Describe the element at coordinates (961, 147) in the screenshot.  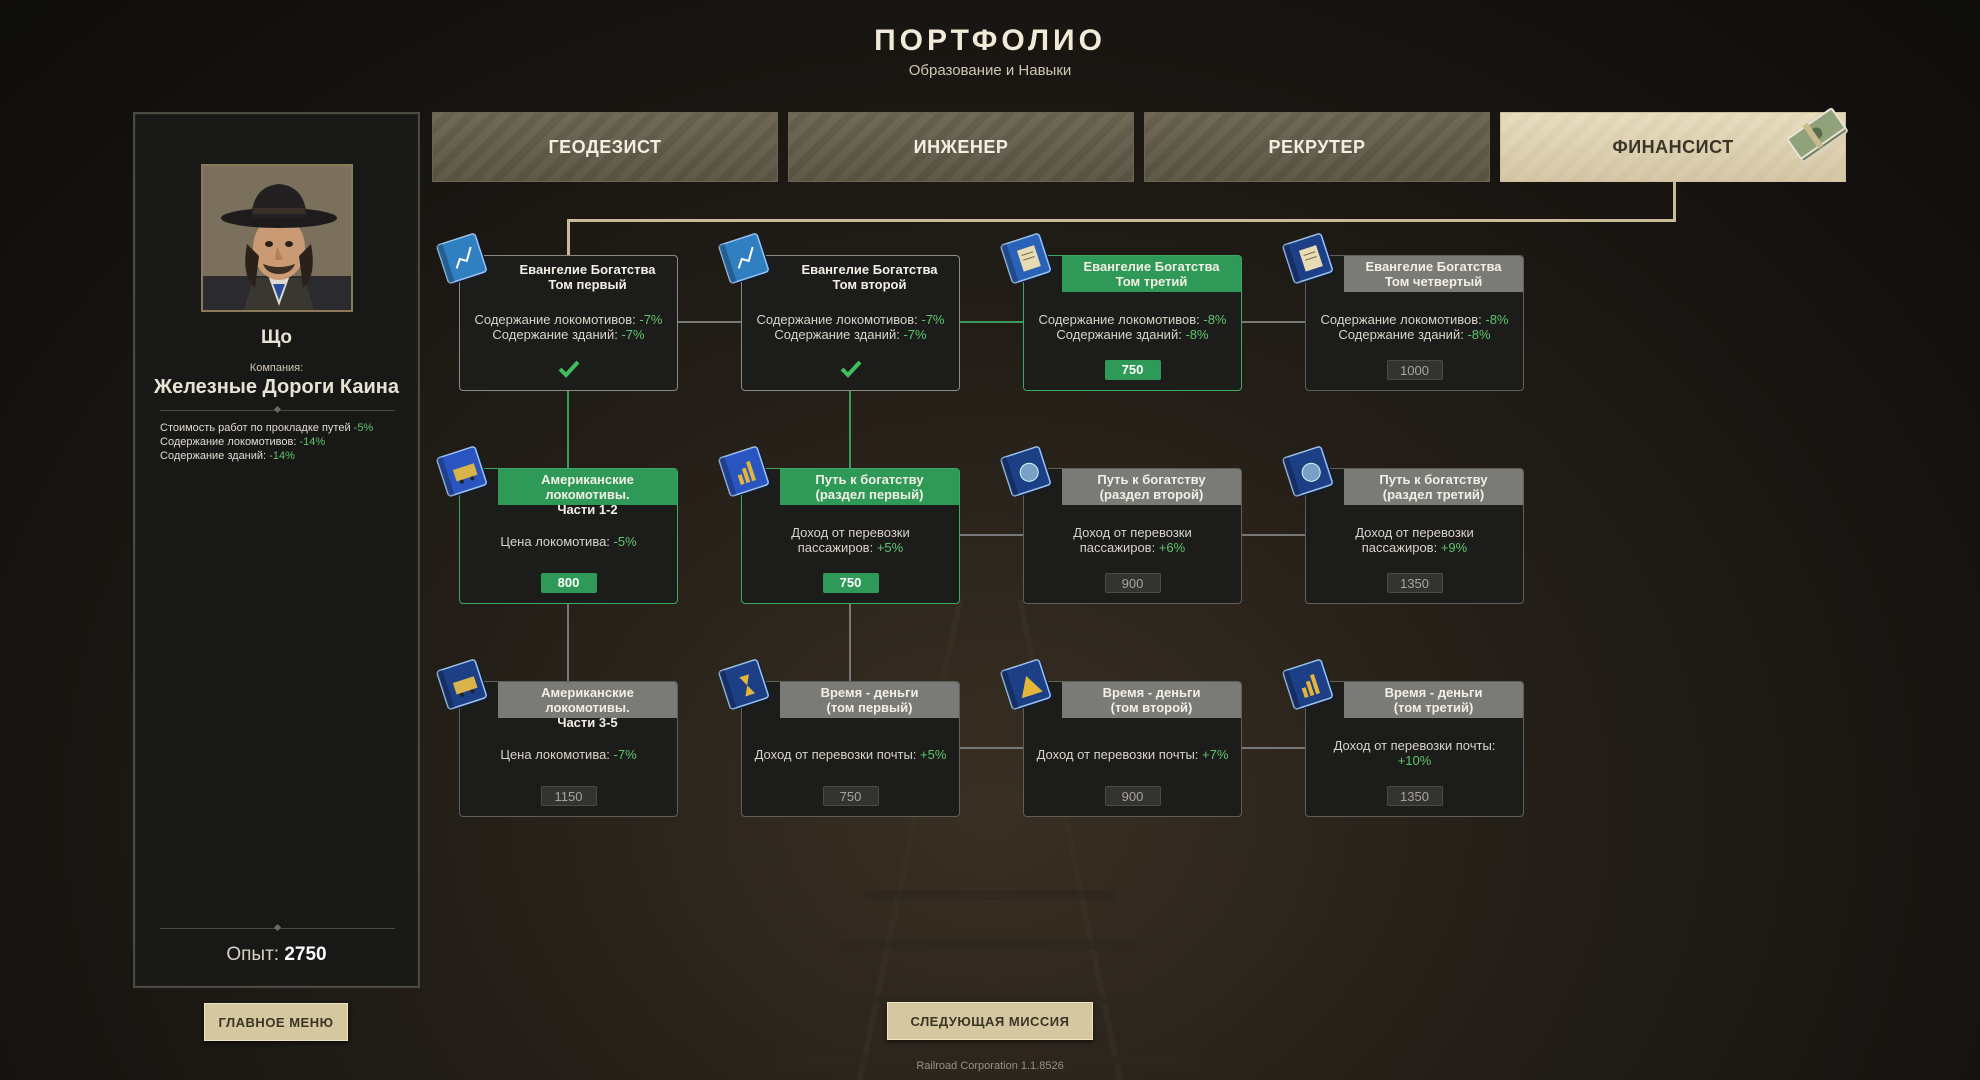
I see `tab-engineer: ИНЖЕНЕР` at that location.